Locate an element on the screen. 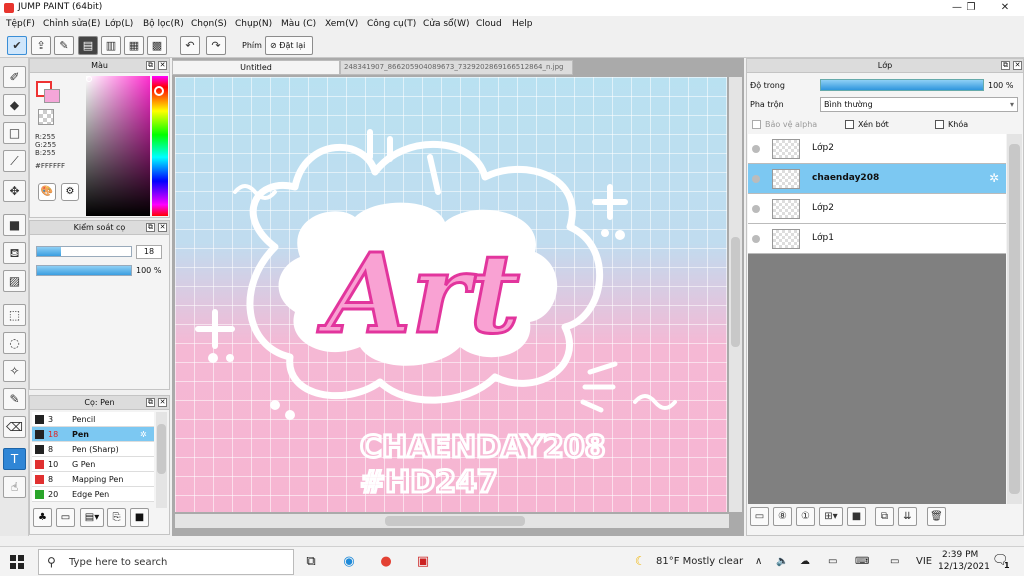 The width and height of the screenshot is (1024, 576). task-view-icon: ⧉ is located at coordinates (311, 562).